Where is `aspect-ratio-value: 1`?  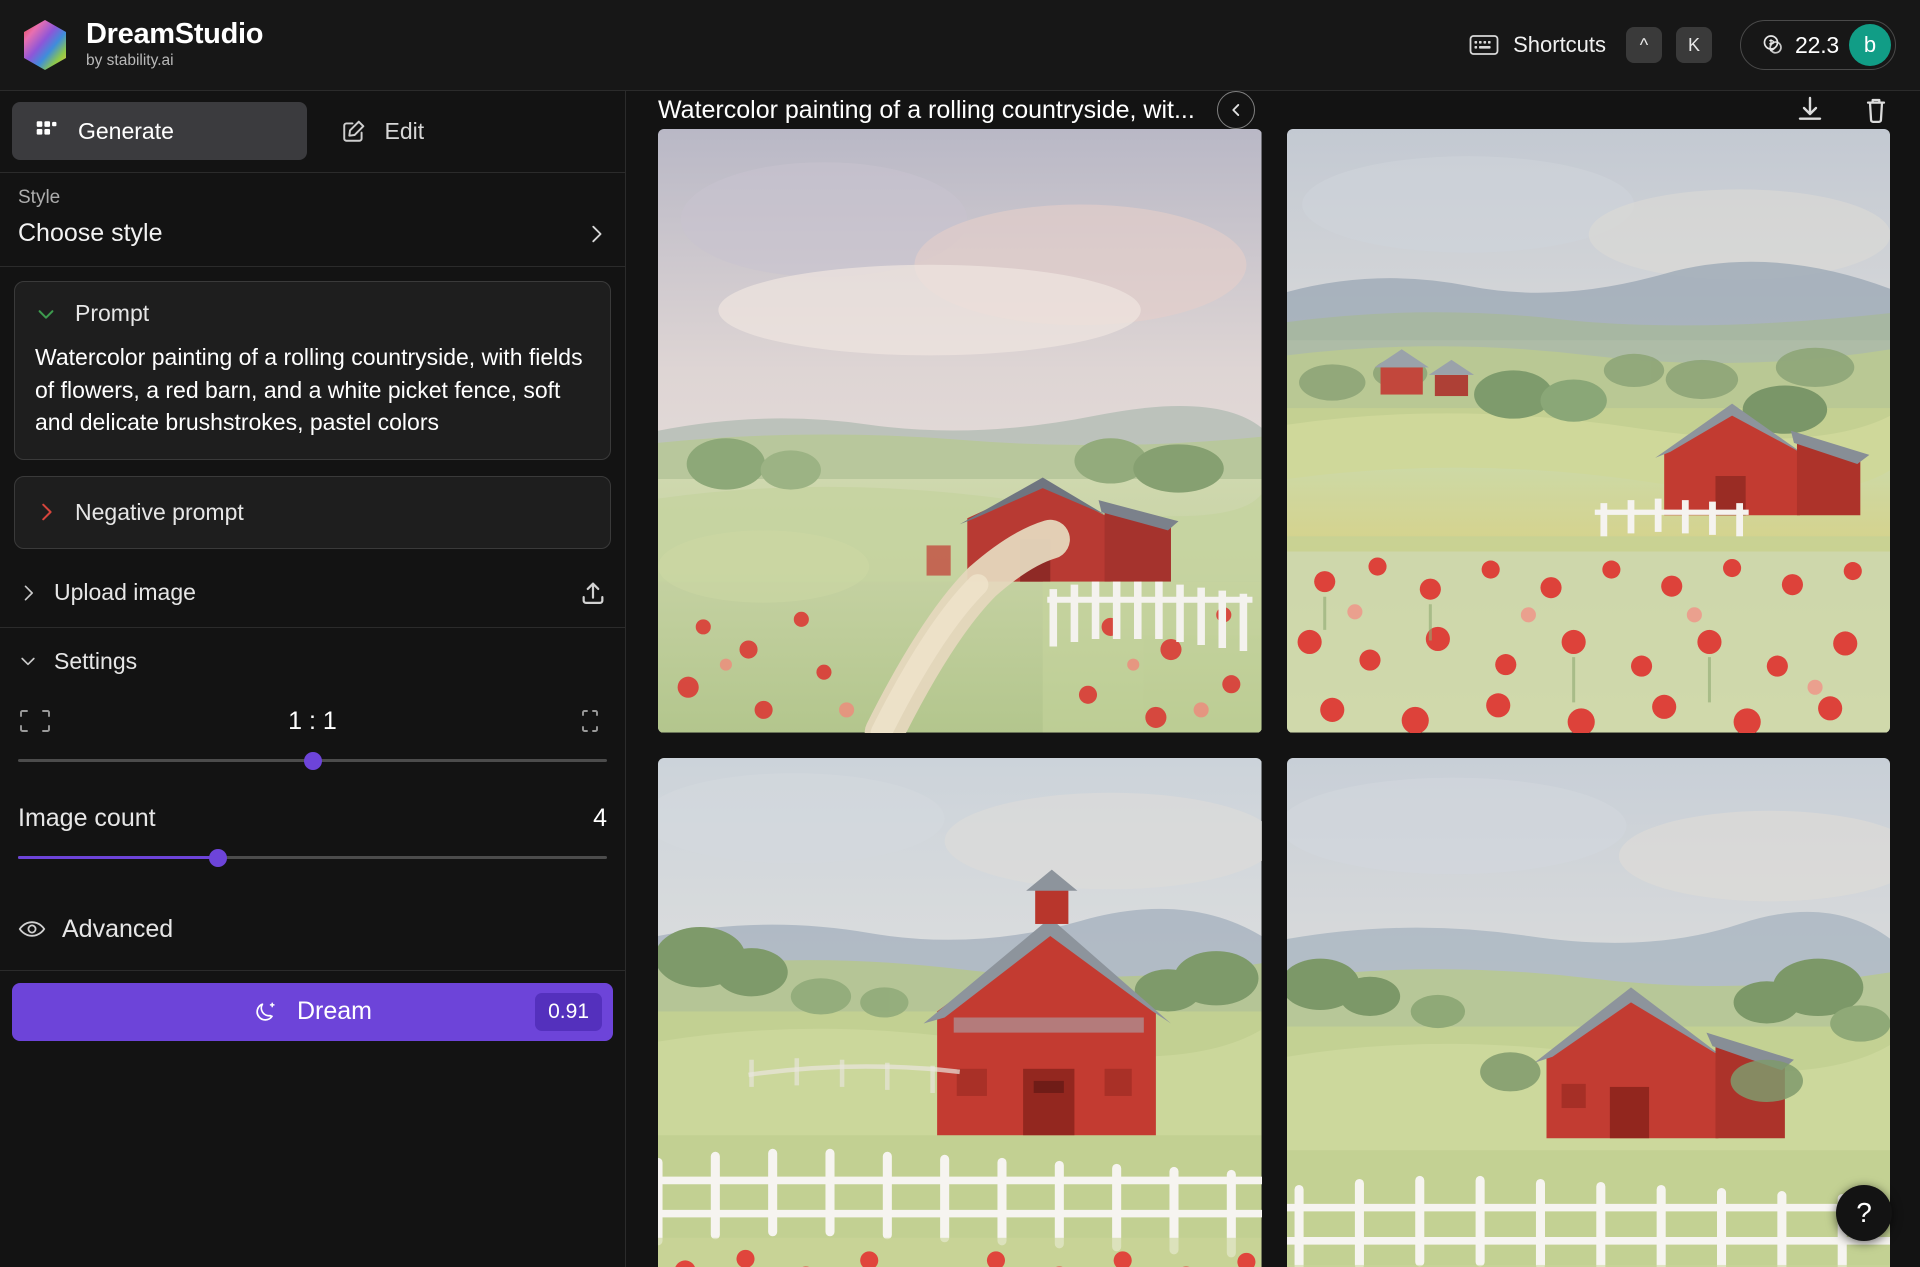
aspect-ratio-value: 1 is located at coordinates (312, 720).